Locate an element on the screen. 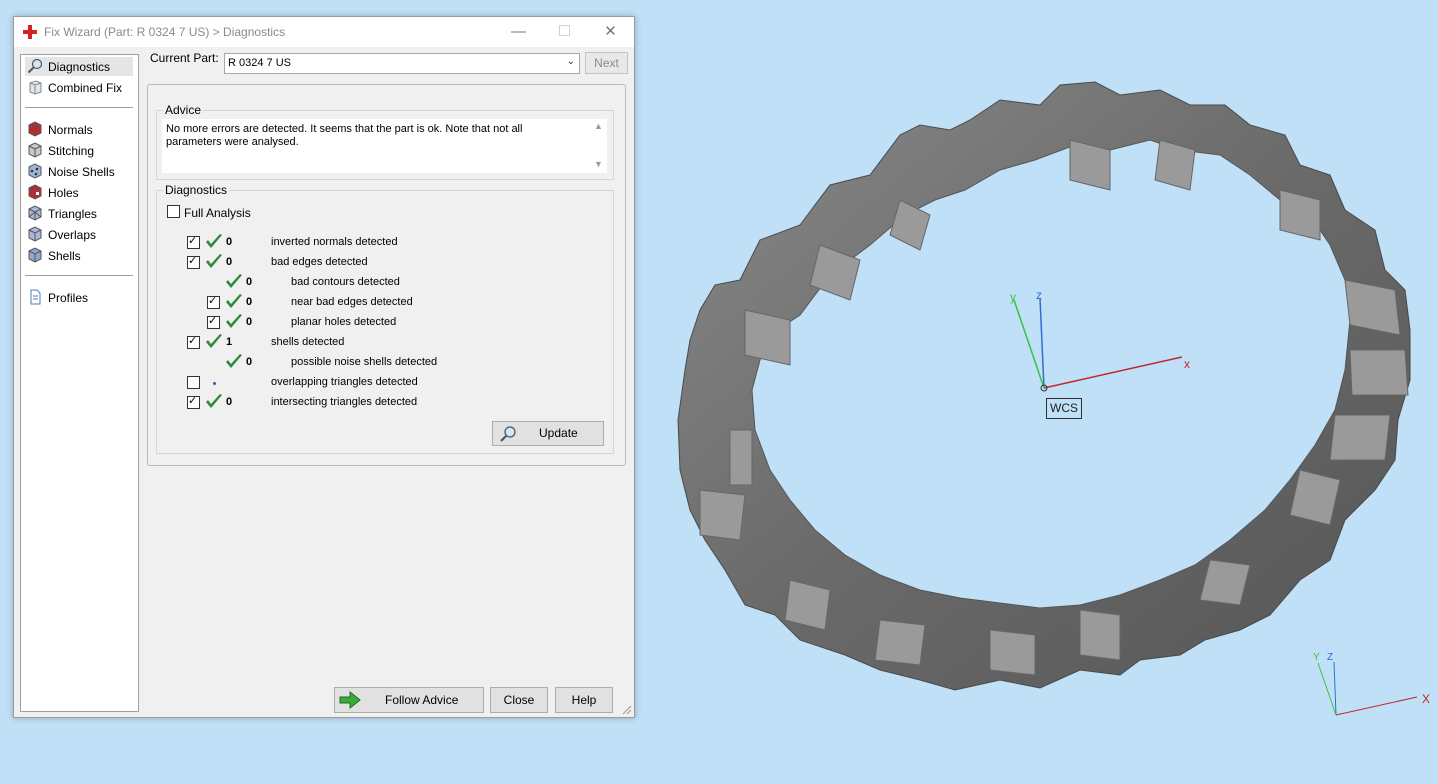  diagnostic-count: 1 is located at coordinates (229, 342).